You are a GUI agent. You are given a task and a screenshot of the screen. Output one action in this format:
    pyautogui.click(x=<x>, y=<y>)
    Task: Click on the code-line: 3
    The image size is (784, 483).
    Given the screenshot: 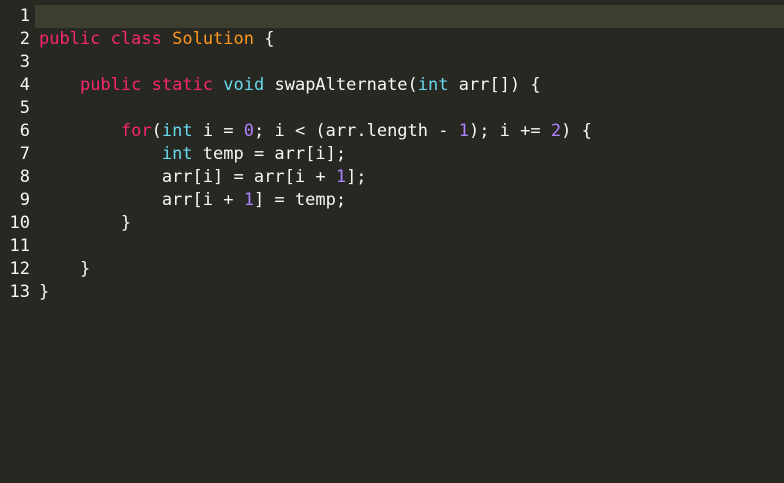 What is the action you would take?
    pyautogui.click(x=392, y=62)
    